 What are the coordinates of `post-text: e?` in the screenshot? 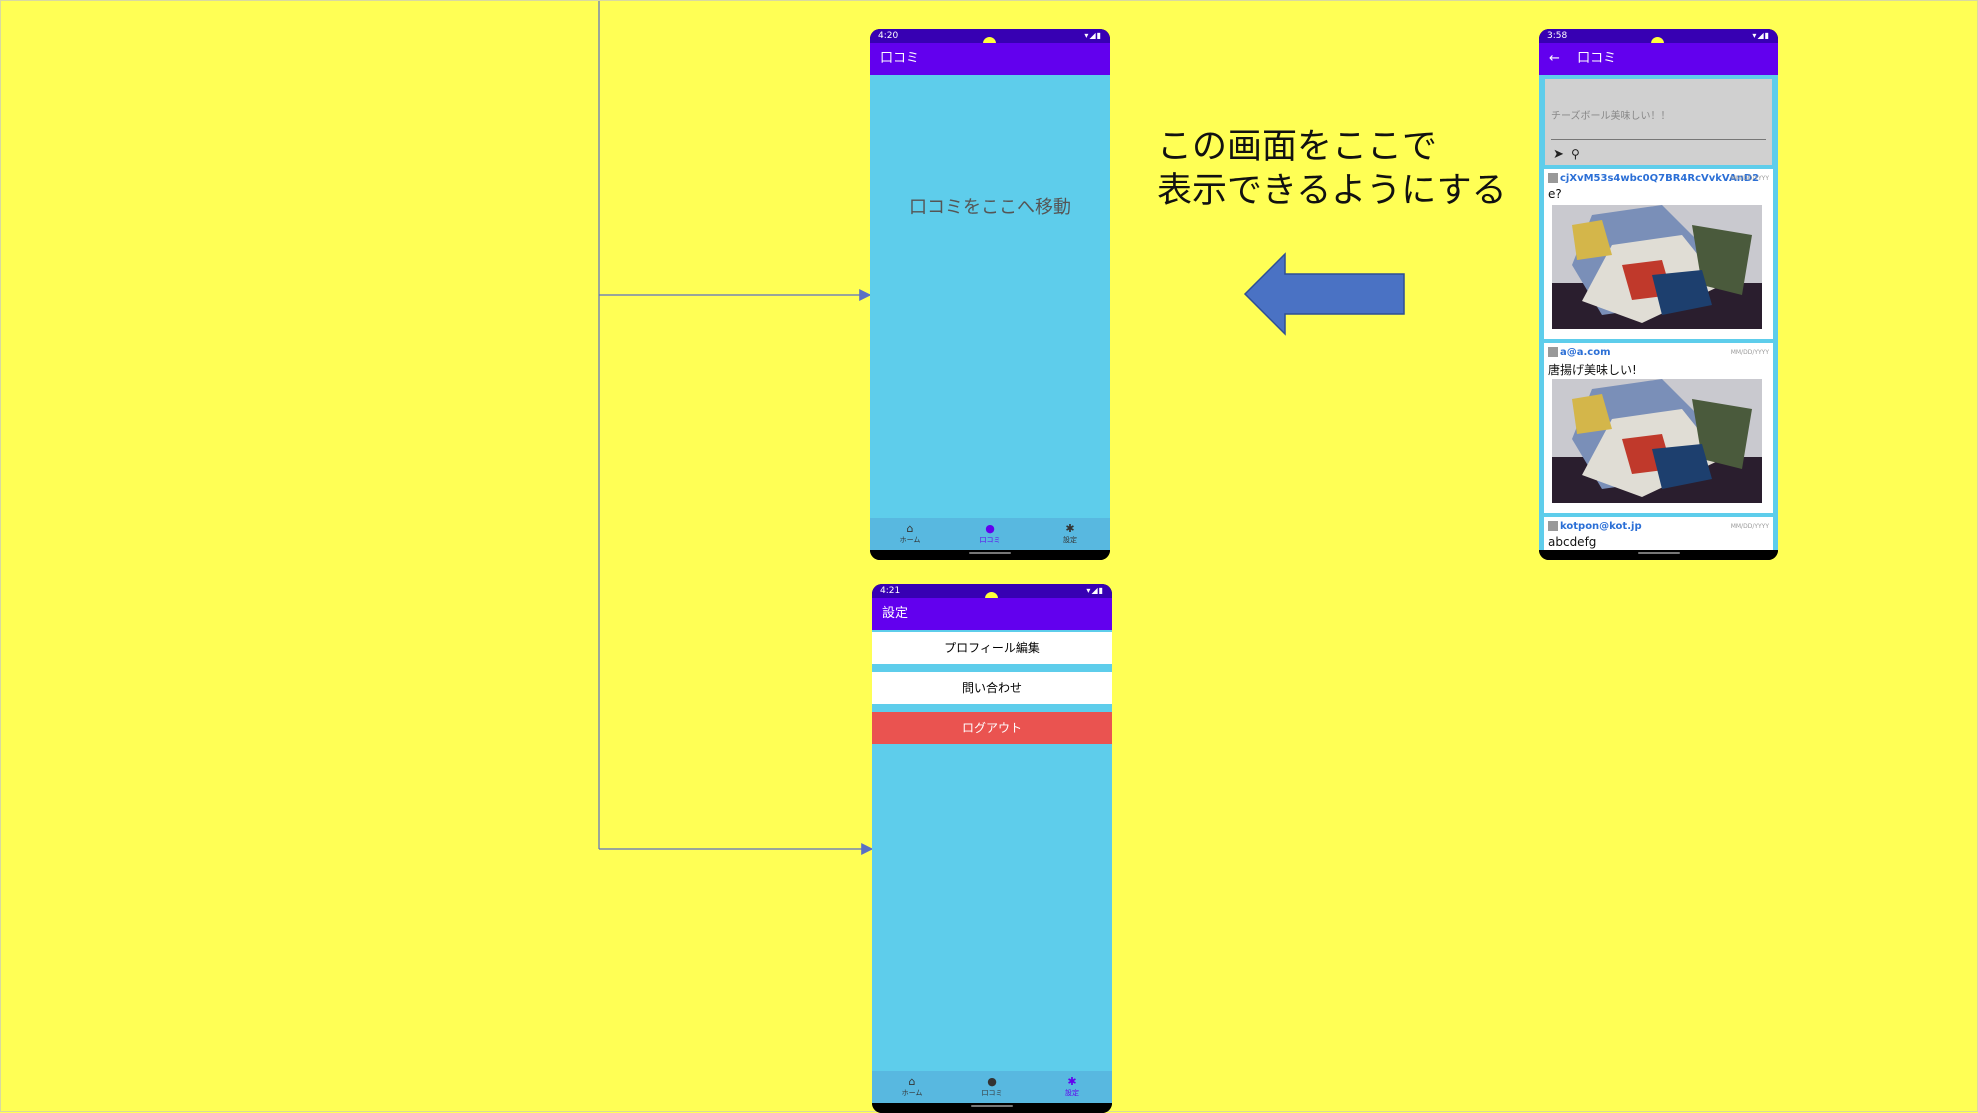 It's located at (1555, 194).